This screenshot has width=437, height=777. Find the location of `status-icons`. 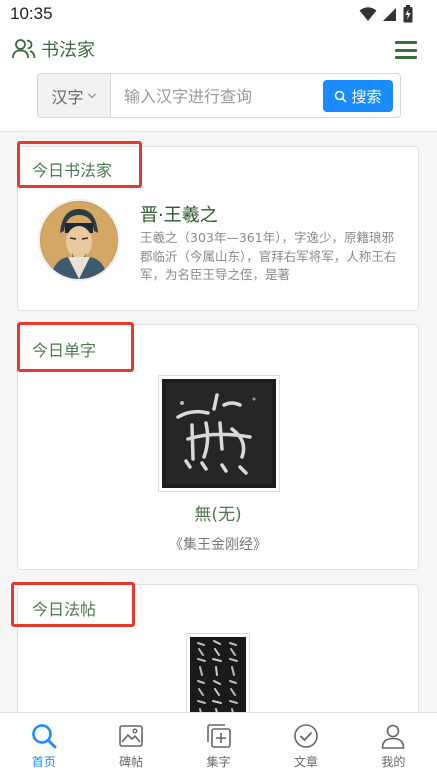

status-icons is located at coordinates (386, 14).